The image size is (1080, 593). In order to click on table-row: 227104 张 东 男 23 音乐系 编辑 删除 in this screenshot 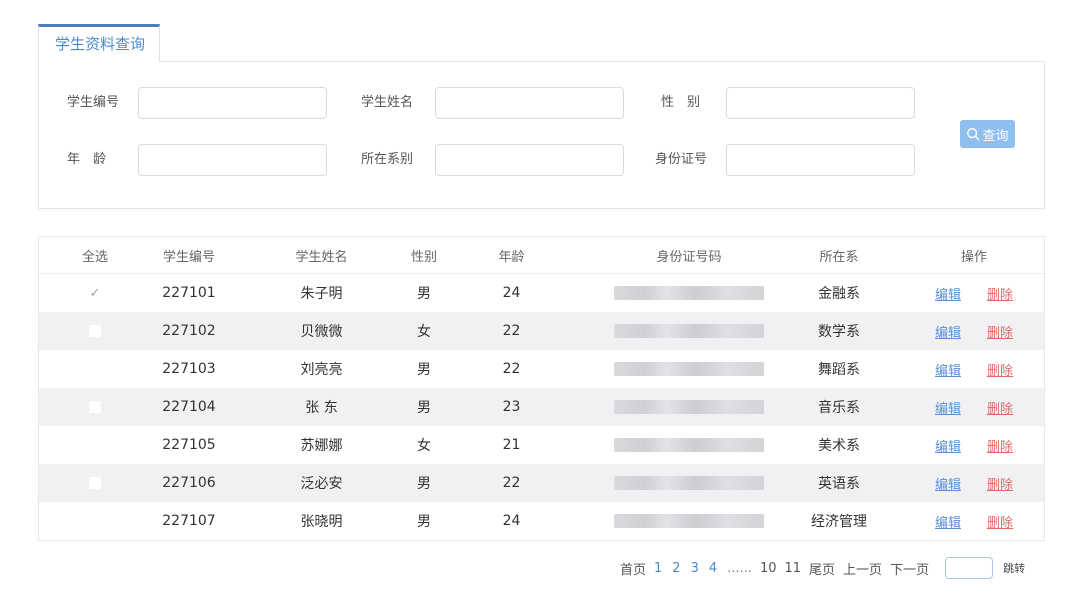, I will do `click(541, 407)`.